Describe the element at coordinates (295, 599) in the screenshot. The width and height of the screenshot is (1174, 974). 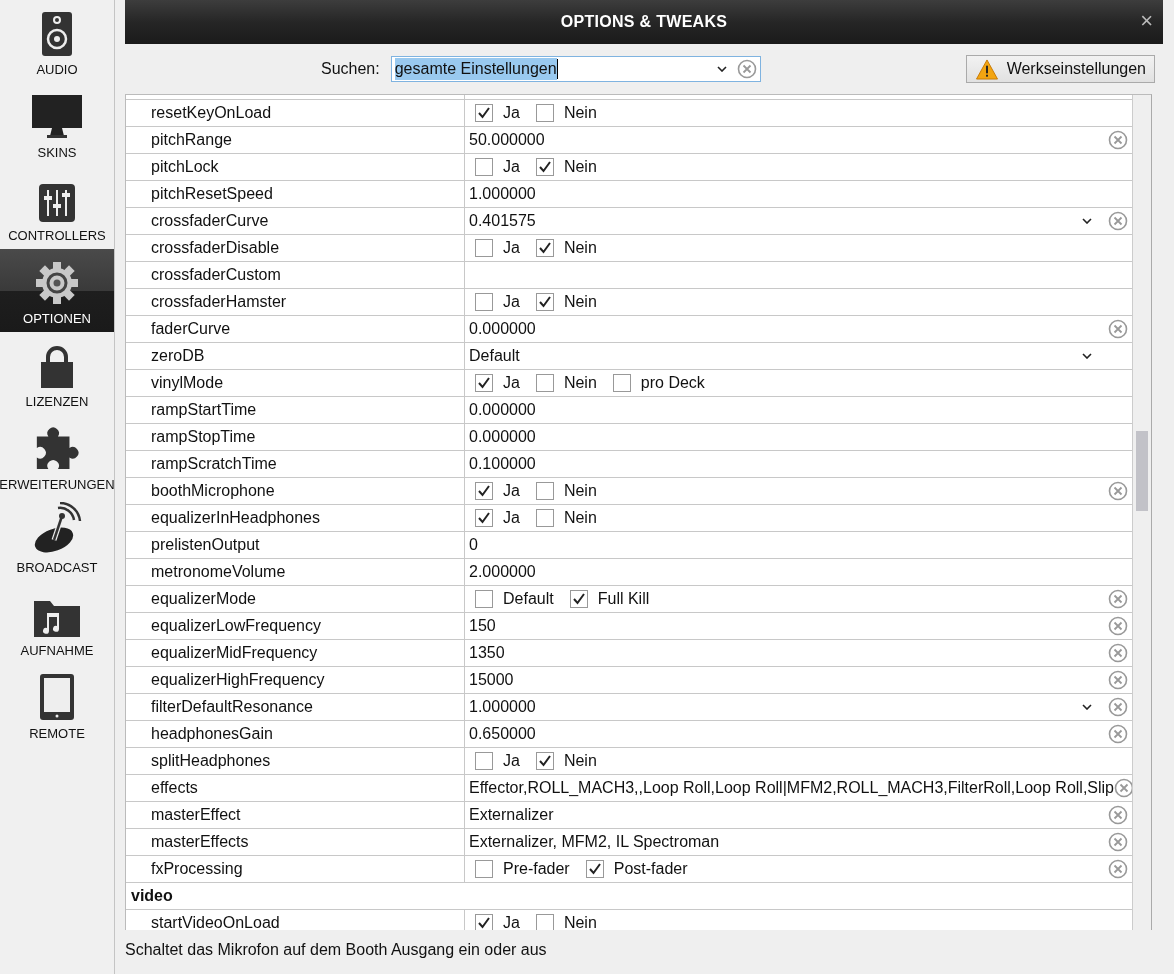
I see `setting-name: equalizerMode` at that location.